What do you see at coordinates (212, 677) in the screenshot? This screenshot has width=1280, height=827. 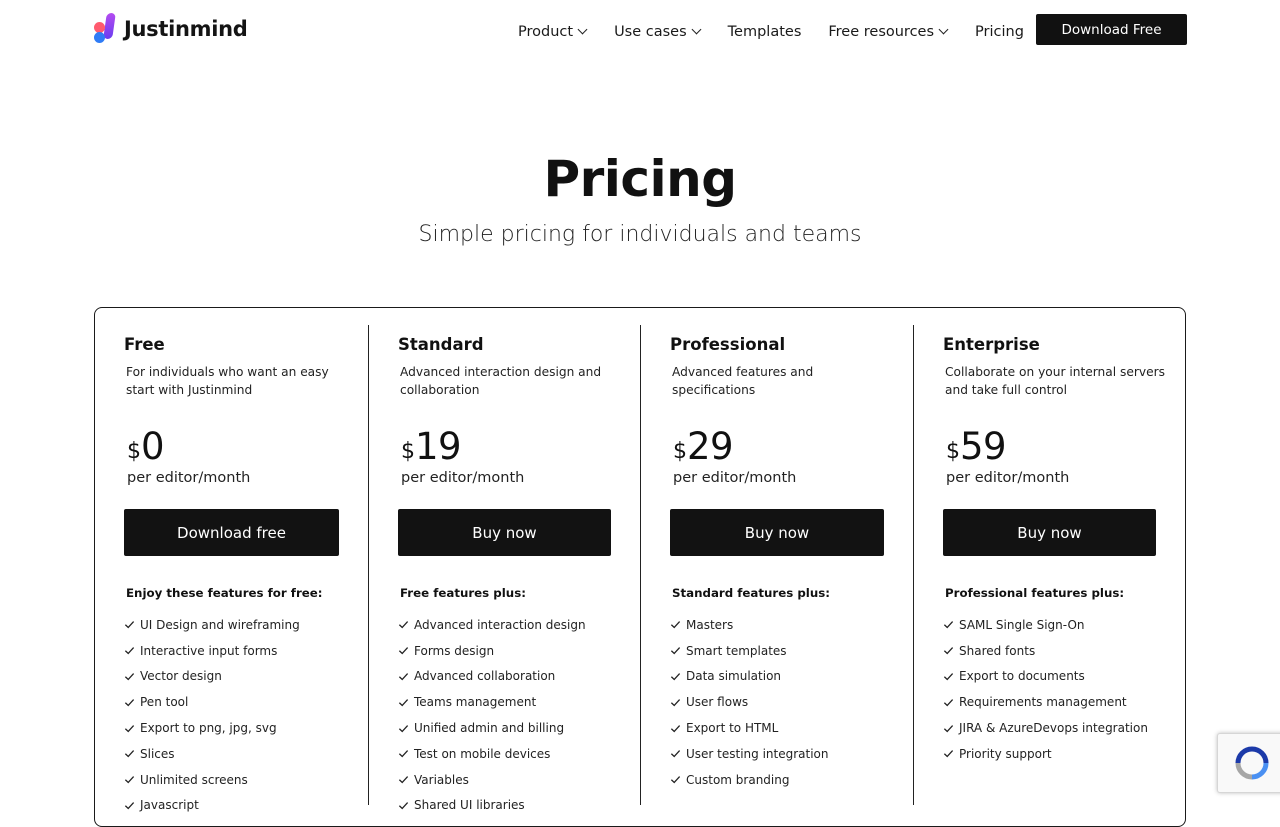 I see `feature-item: Vector design` at bounding box center [212, 677].